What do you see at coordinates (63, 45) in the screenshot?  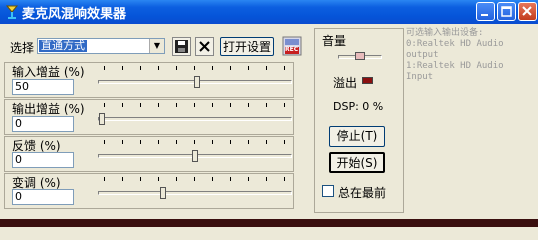 I see `mode-select-value: 直通方式` at bounding box center [63, 45].